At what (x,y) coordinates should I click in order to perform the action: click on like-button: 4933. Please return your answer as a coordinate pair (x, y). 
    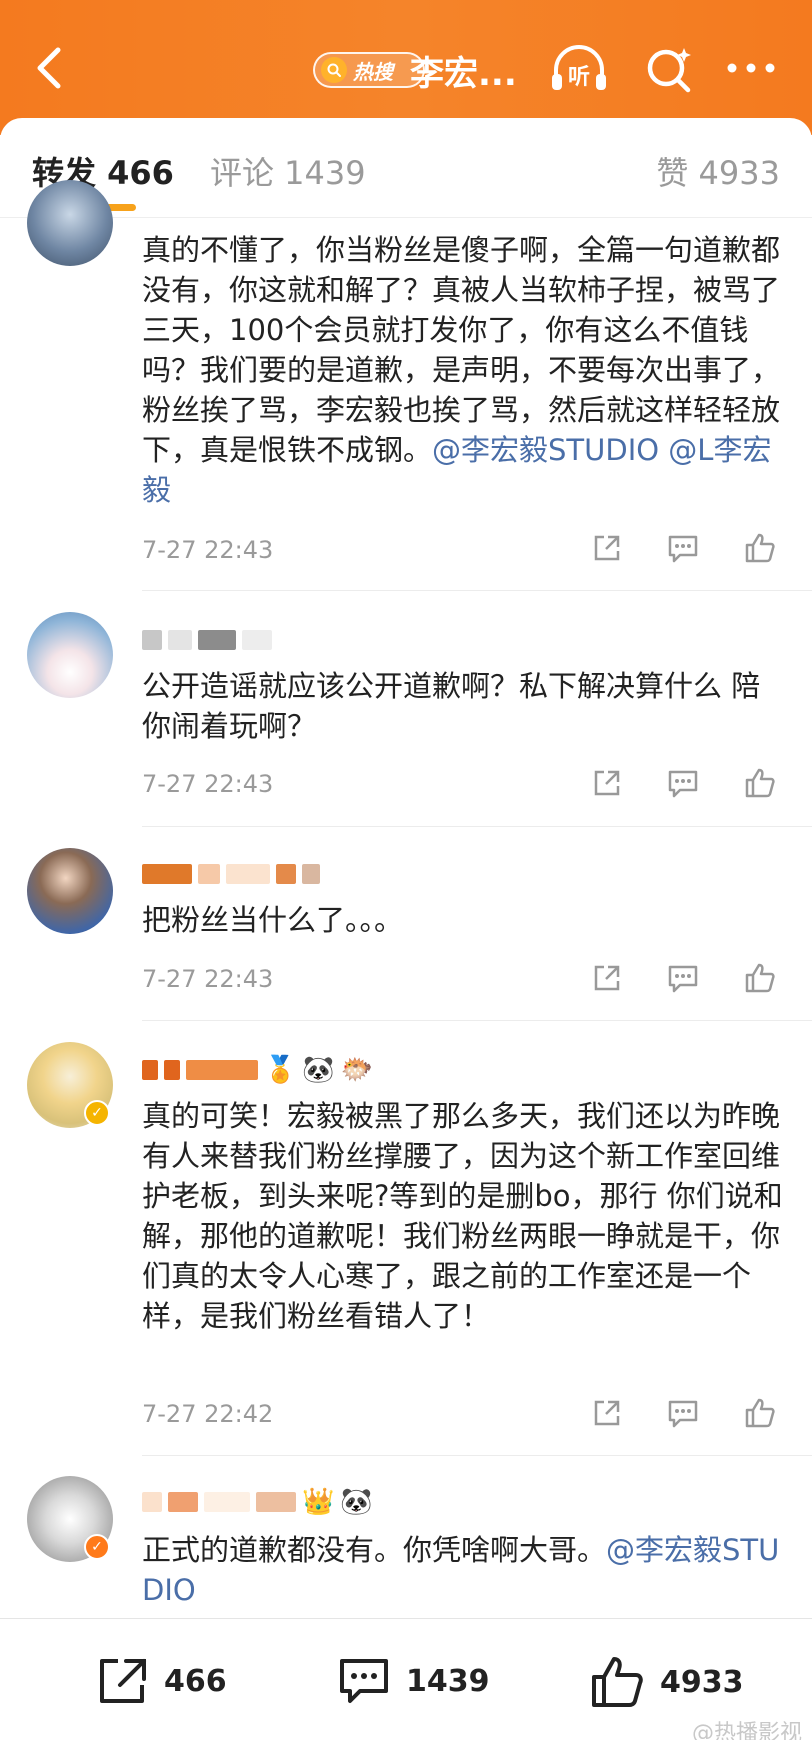
    Looking at the image, I should click on (667, 1682).